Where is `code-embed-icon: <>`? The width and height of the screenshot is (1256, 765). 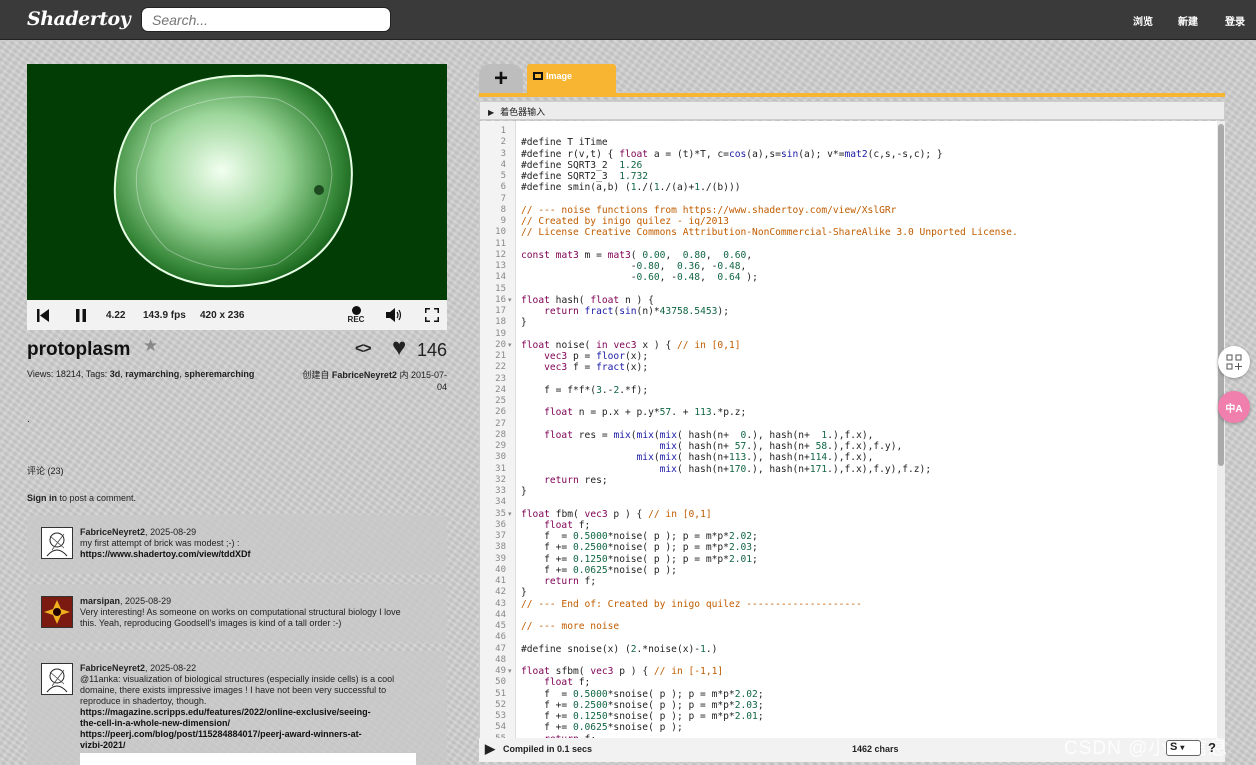 code-embed-icon: <> is located at coordinates (363, 348).